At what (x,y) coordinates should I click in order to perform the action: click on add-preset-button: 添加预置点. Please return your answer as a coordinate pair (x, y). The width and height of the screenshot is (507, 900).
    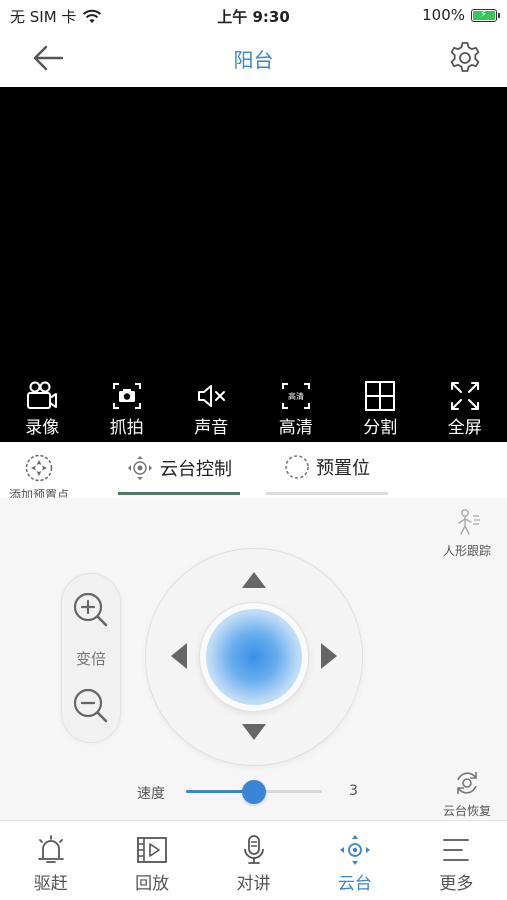
    Looking at the image, I should click on (39, 477).